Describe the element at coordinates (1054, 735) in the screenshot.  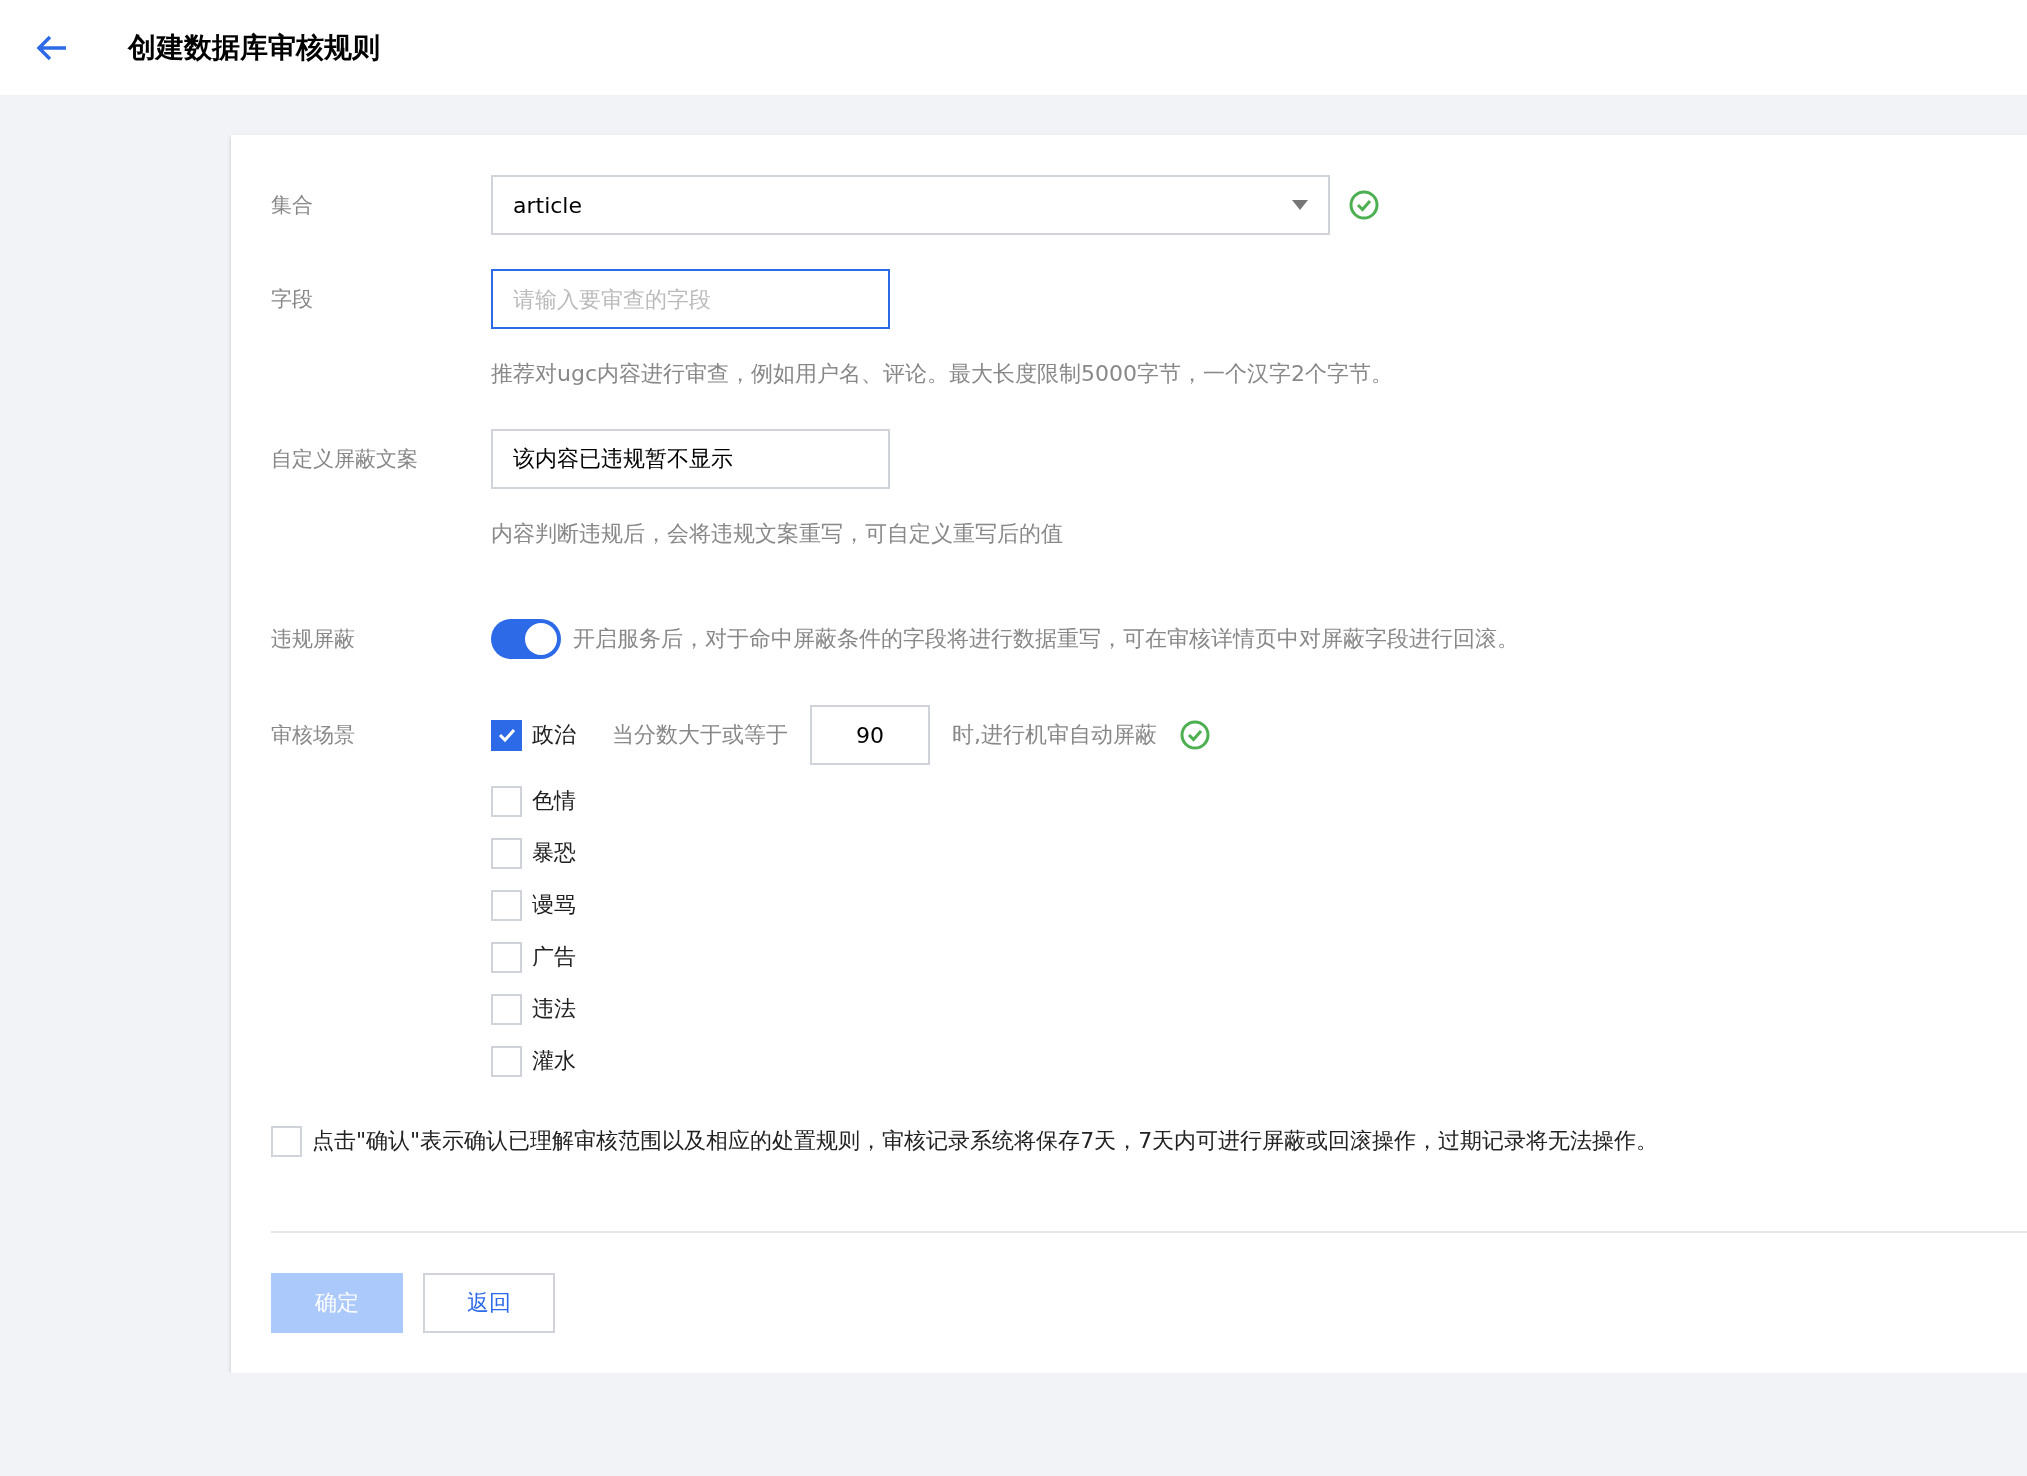
I see `threshold-label: 时,进行机审自动屏蔽` at that location.